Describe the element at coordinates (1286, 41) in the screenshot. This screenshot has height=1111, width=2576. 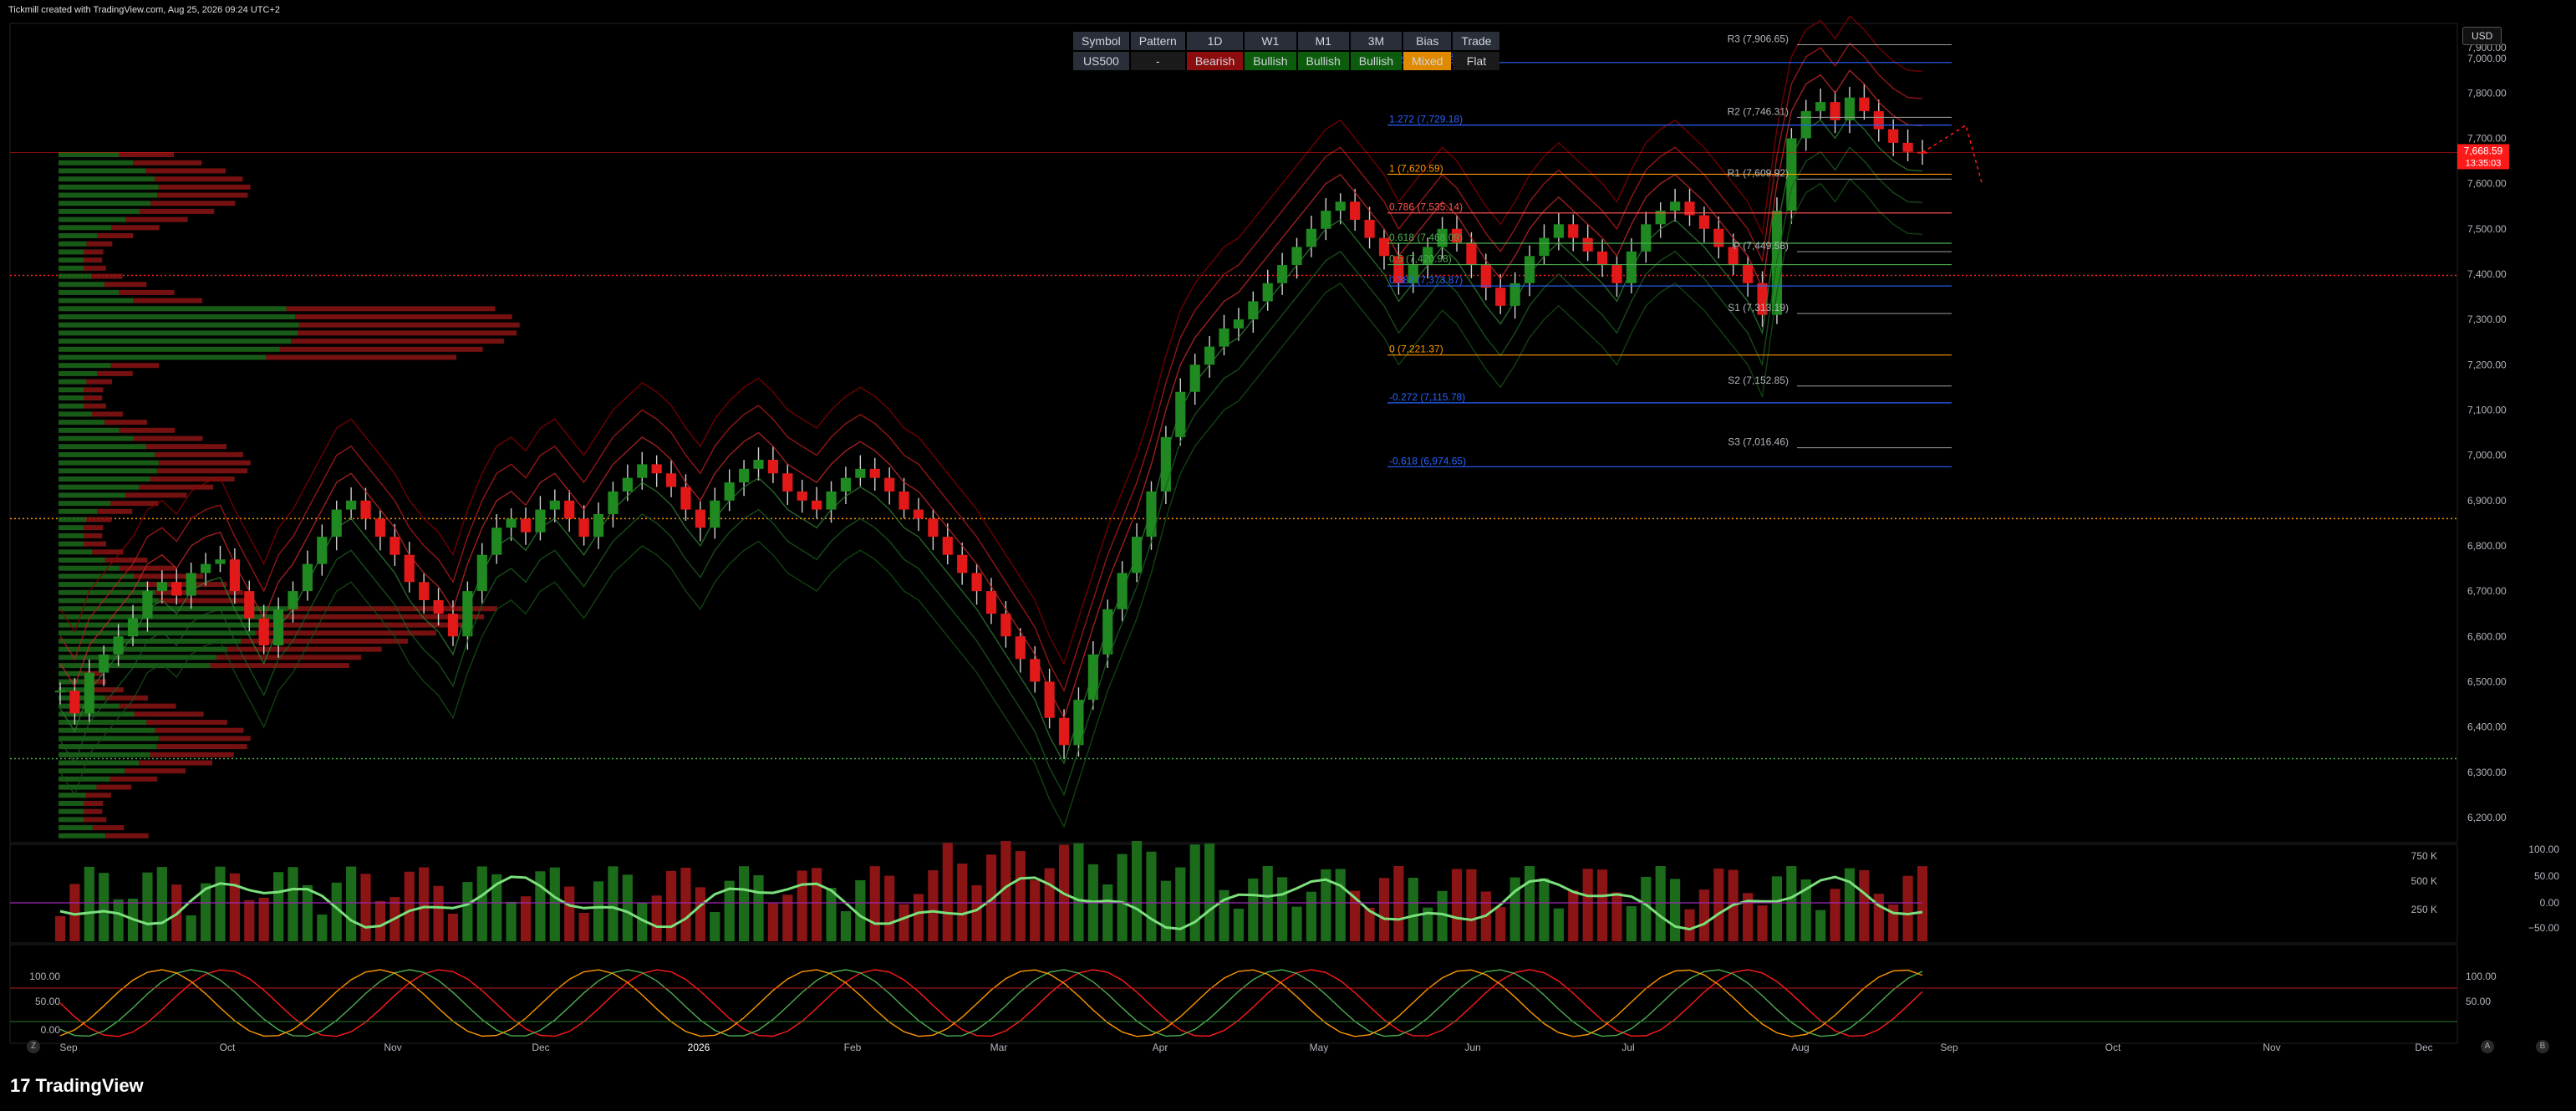
I see `signal-table-header: Symbol Pattern 1D W1 M1 3M Bias Trade` at that location.